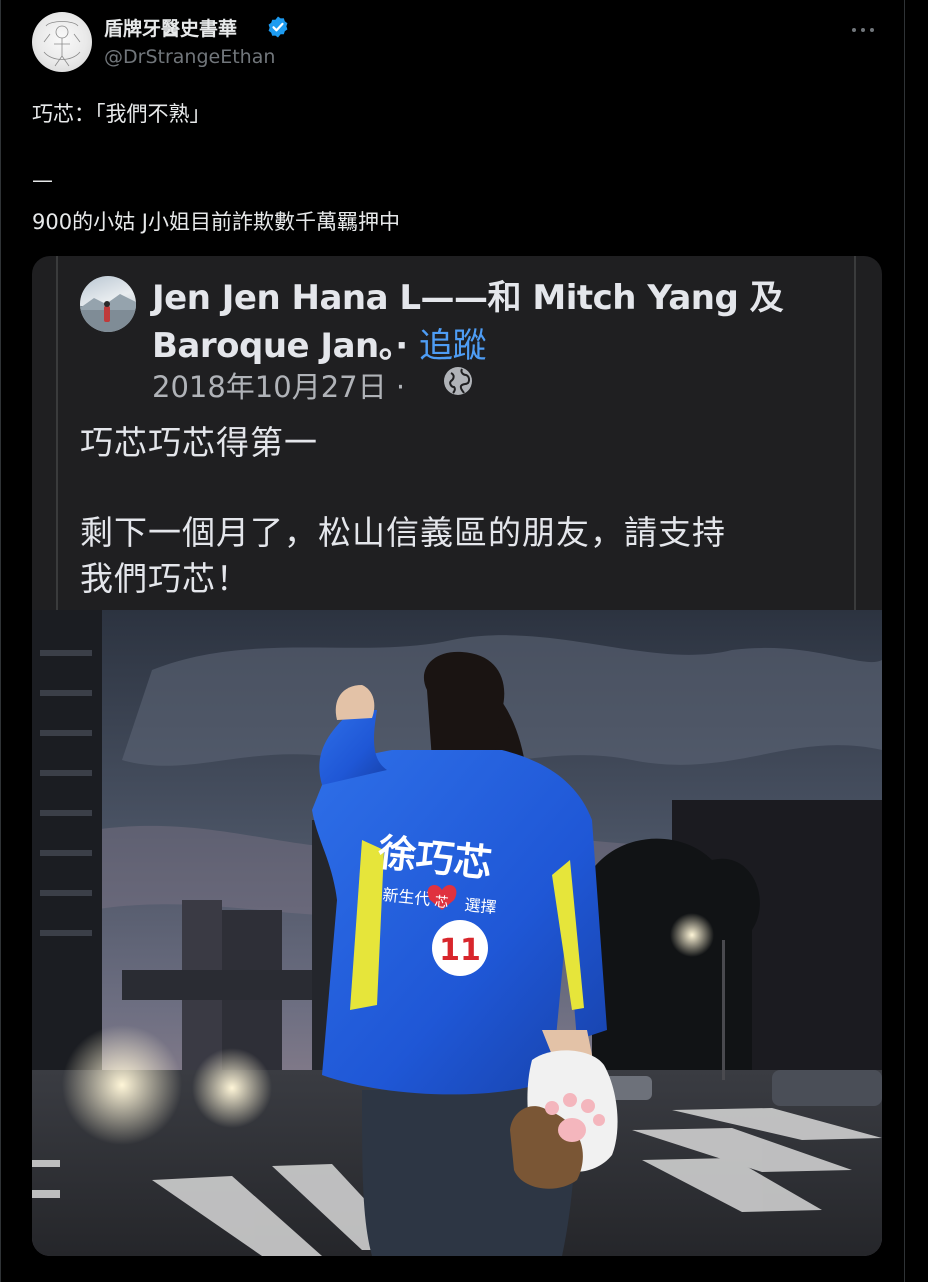 The image size is (928, 1282). I want to click on paw-pad, so click(572, 1130).